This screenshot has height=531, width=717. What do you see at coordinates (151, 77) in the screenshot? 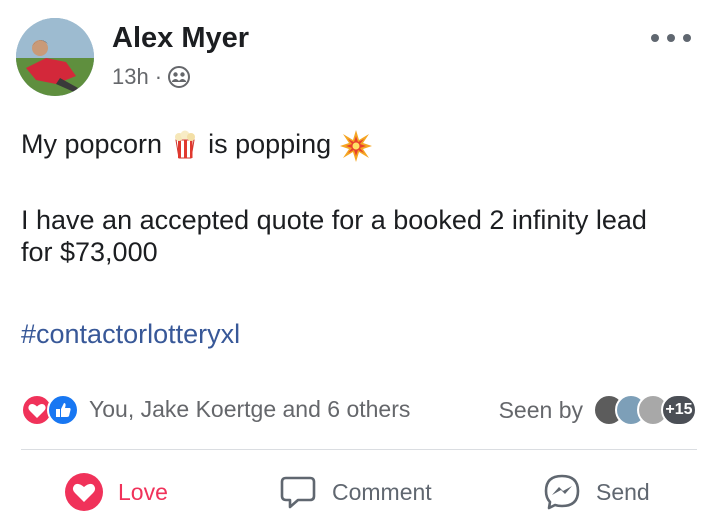
I see `post-meta: 13h ·` at bounding box center [151, 77].